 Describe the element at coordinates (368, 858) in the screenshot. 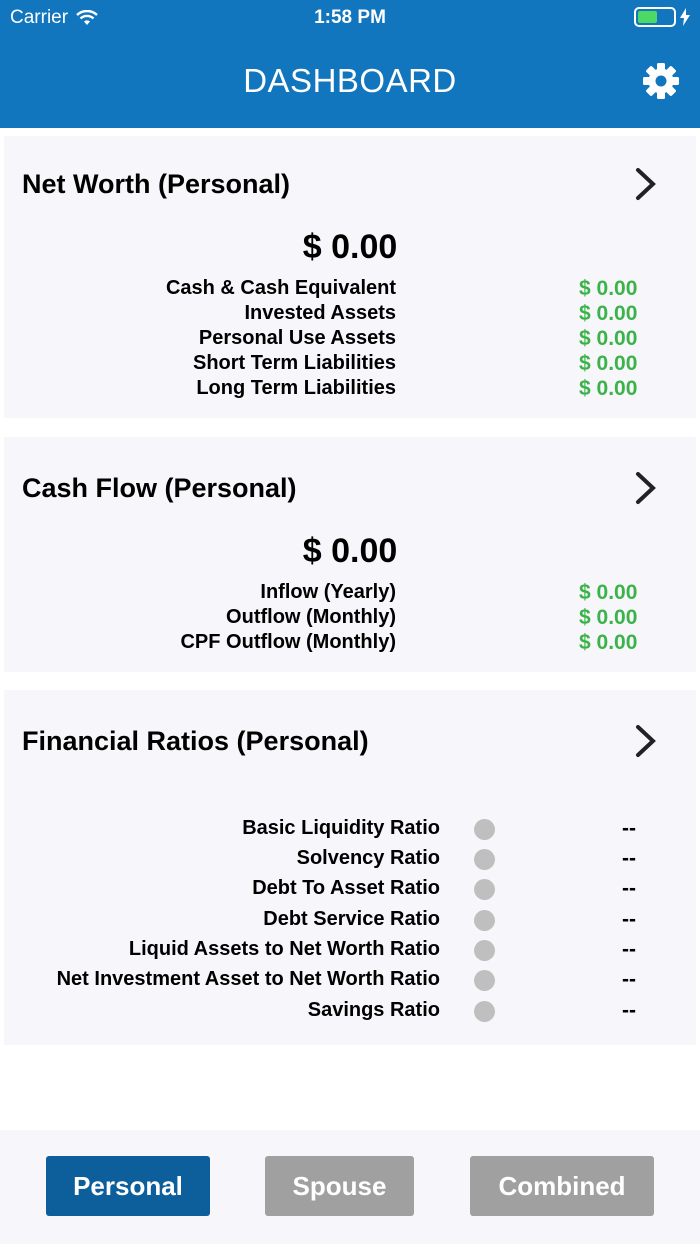

I see `ratio-label: Solvency Ratio` at that location.